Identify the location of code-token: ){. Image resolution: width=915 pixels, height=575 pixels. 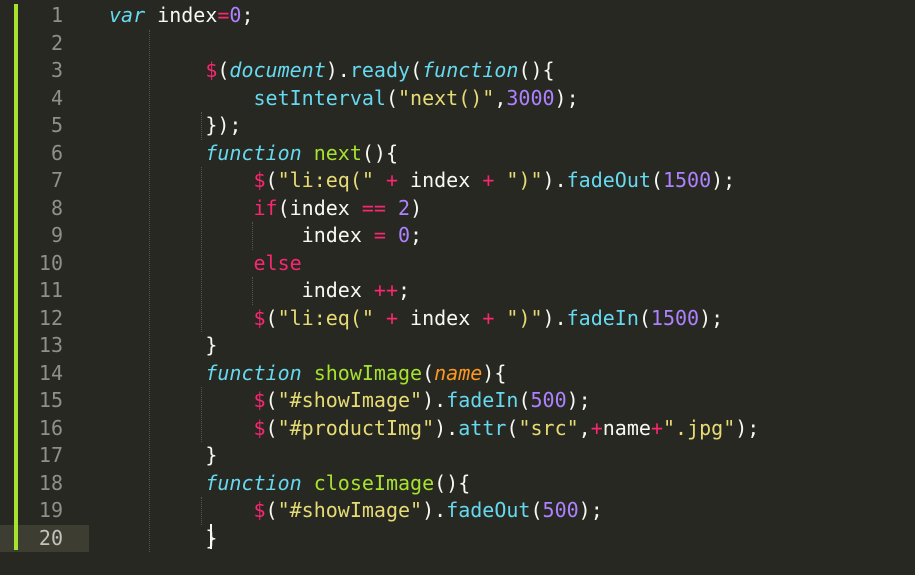
(494, 372).